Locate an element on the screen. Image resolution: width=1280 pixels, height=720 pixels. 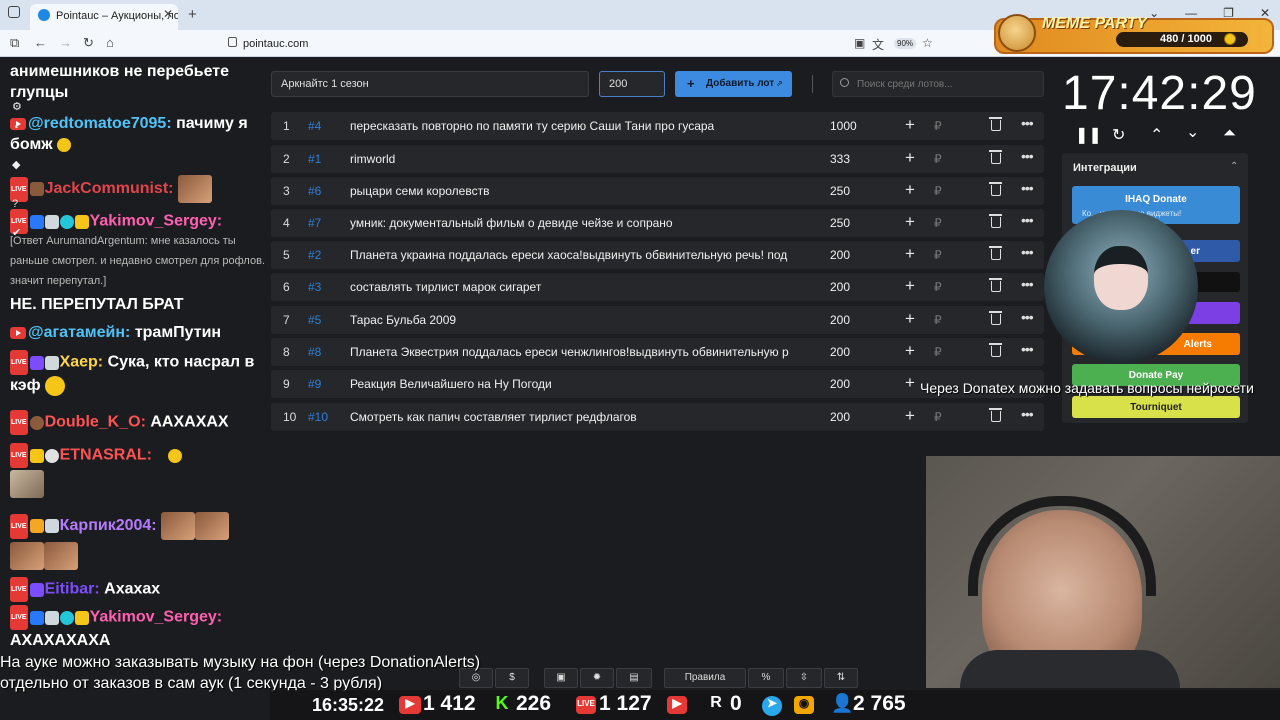
layers-icon: ◆ is located at coordinates (16, 164).